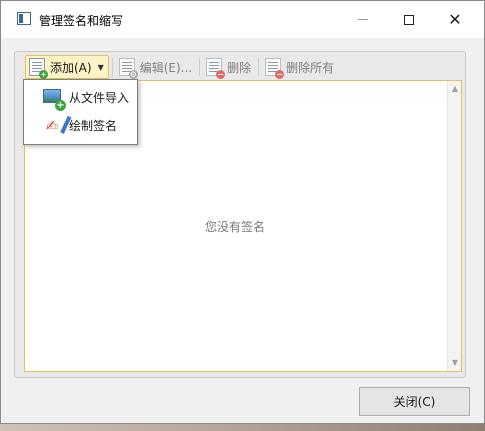 This screenshot has height=431, width=485. I want to click on add-button: + 添加(A) ▼, so click(67, 67).